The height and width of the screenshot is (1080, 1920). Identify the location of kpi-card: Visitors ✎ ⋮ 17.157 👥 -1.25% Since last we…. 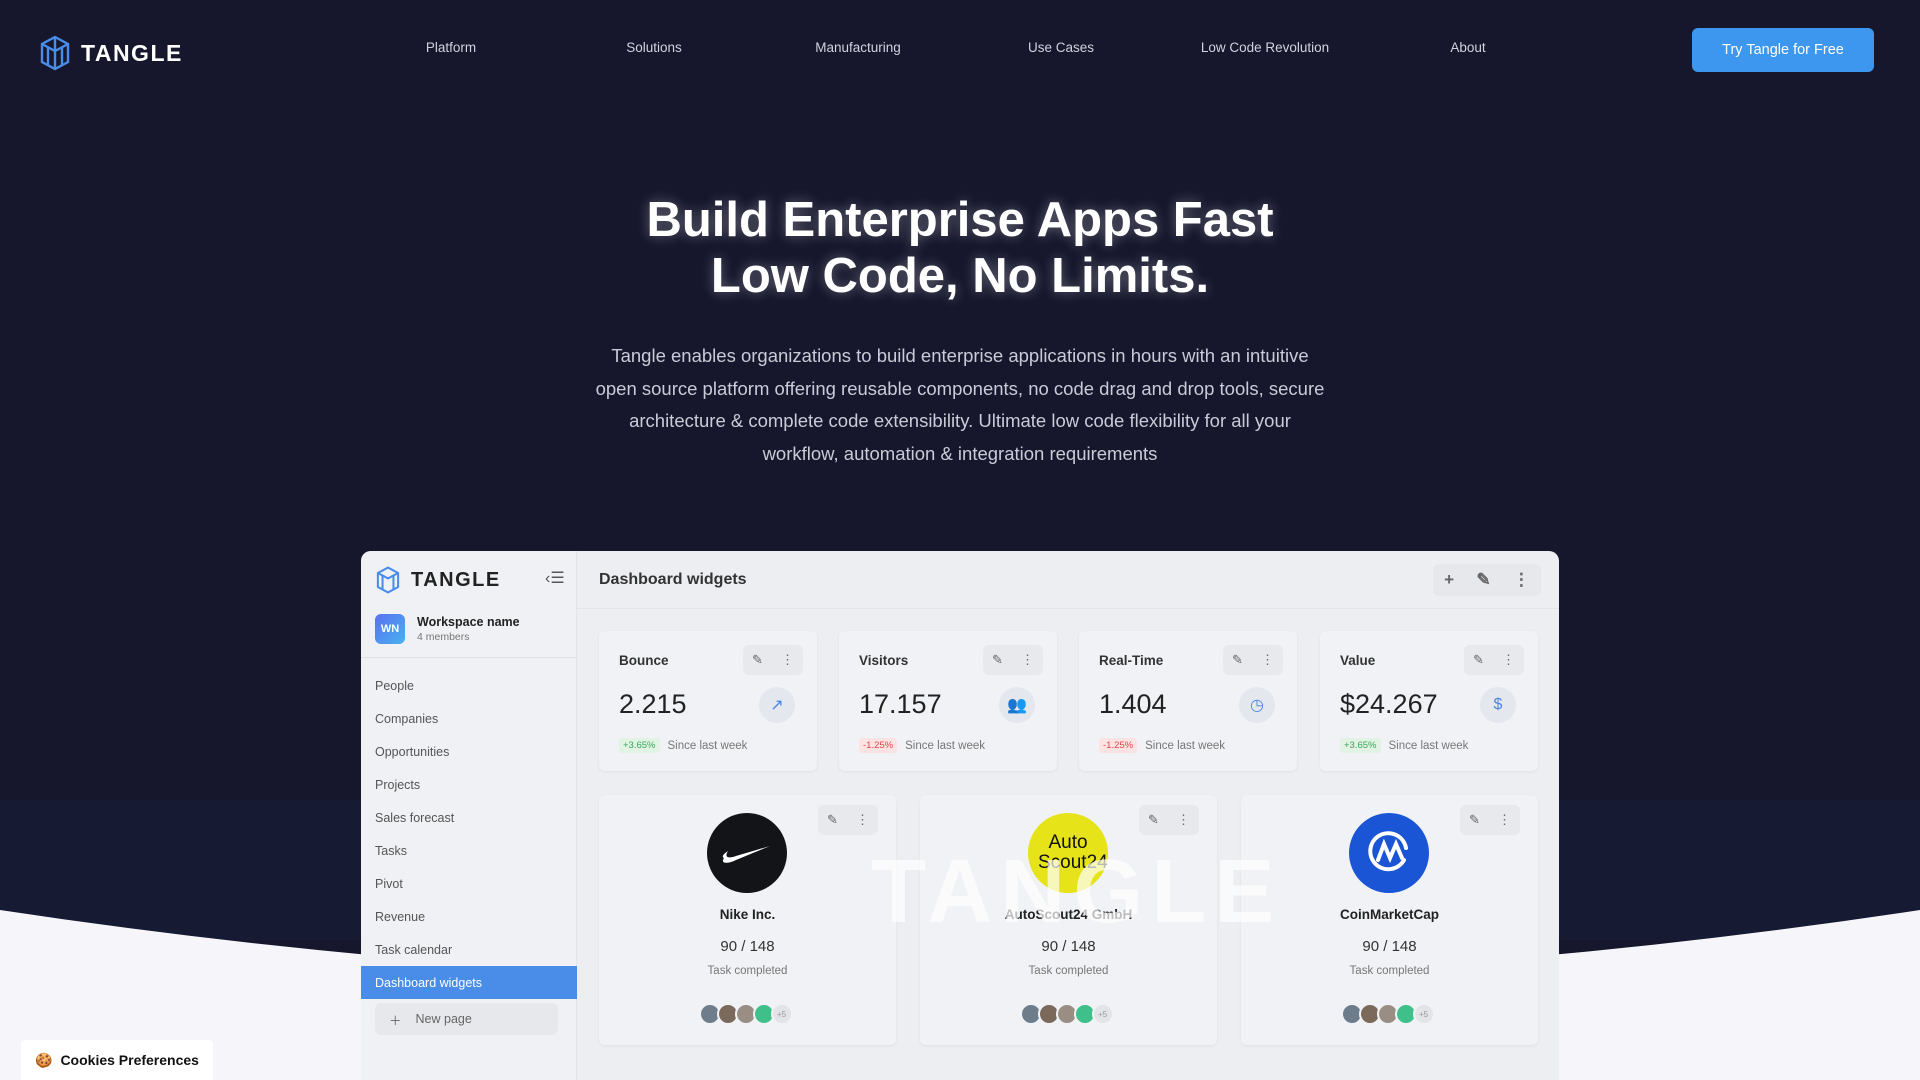
(948, 701).